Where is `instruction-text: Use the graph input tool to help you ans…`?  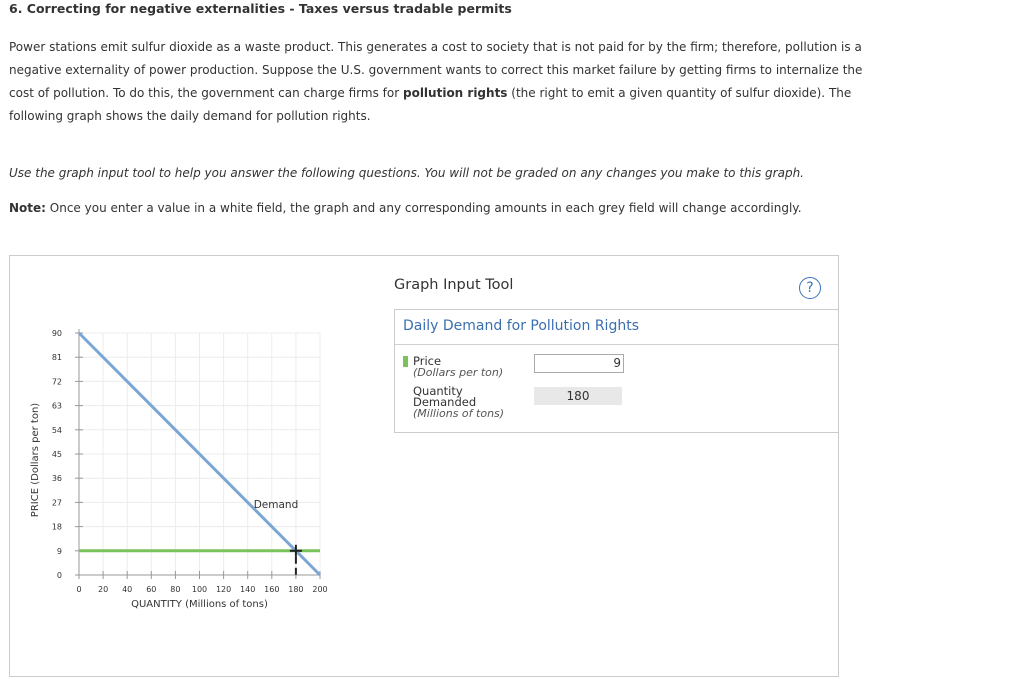 instruction-text: Use the graph input tool to help you ans… is located at coordinates (406, 173).